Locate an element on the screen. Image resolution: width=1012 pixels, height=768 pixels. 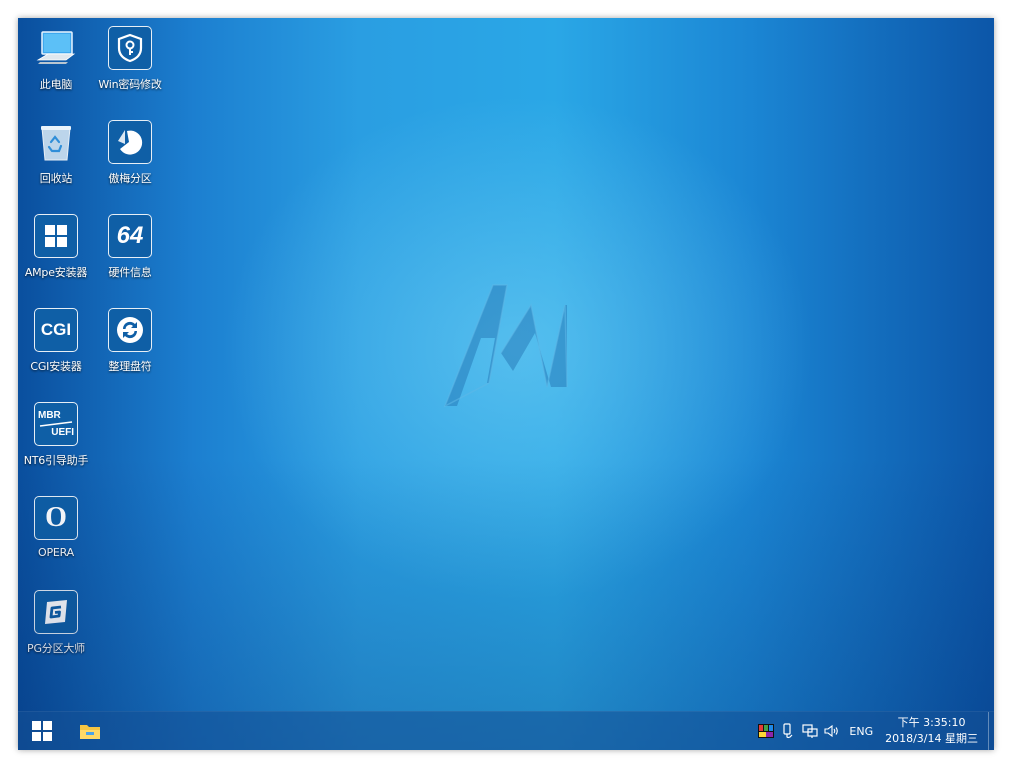
refresh-drive-letters-icon is located at coordinates (130, 330).